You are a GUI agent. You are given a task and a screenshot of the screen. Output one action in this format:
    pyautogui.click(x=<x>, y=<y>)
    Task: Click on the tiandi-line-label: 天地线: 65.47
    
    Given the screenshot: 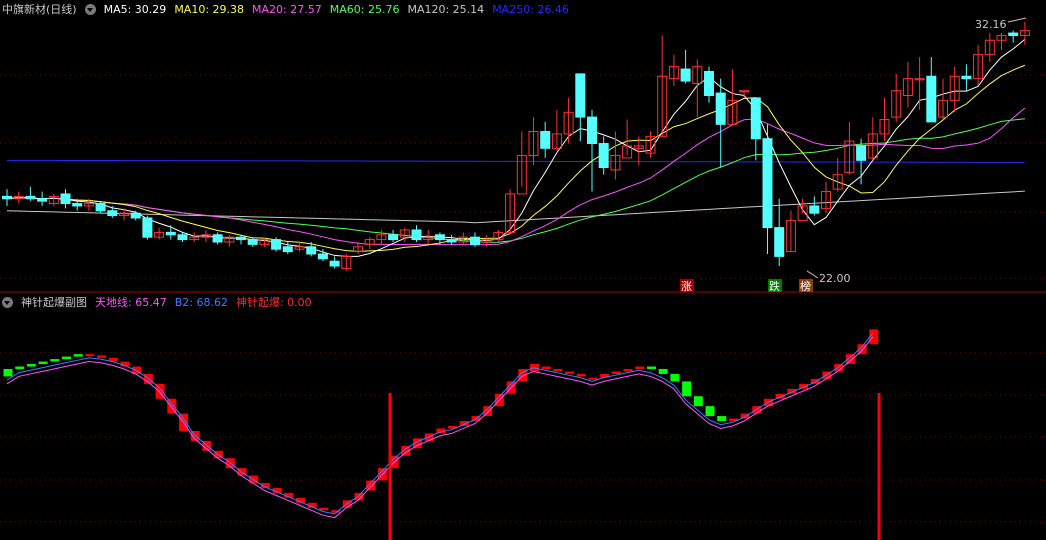 What is the action you would take?
    pyautogui.click(x=131, y=302)
    